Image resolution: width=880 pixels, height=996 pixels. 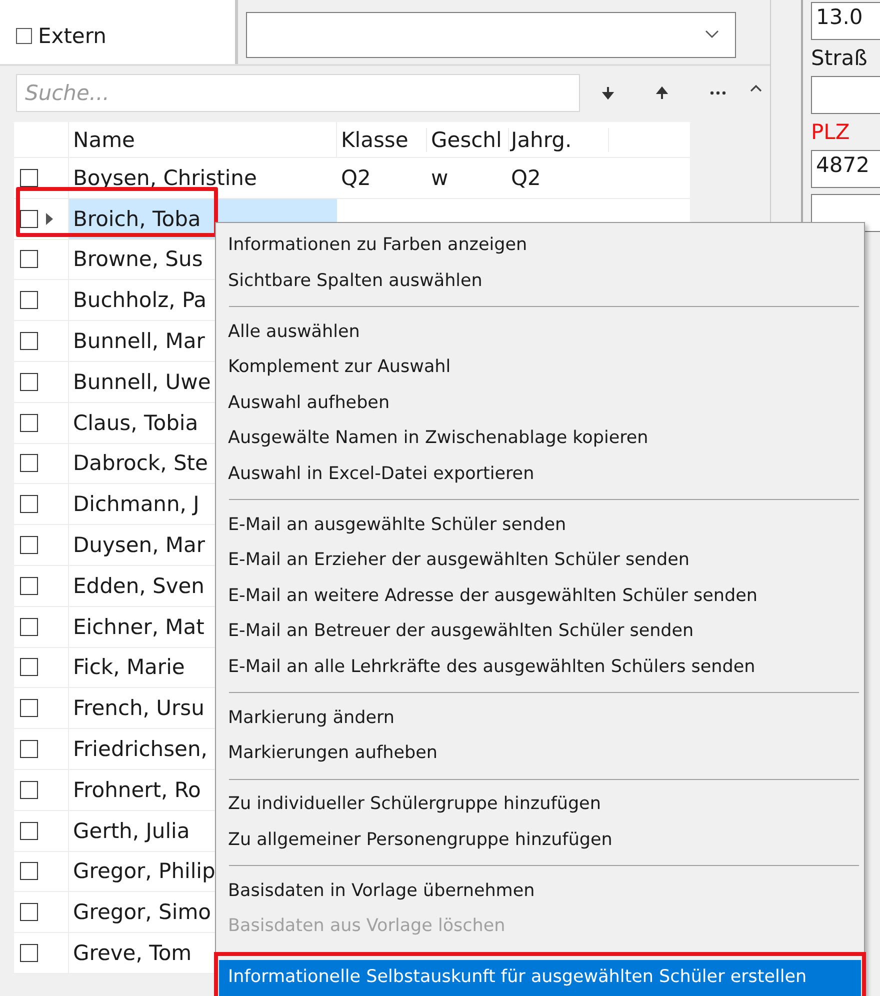 What do you see at coordinates (142, 382) in the screenshot?
I see `table-cell: Bunnell, Uwe` at bounding box center [142, 382].